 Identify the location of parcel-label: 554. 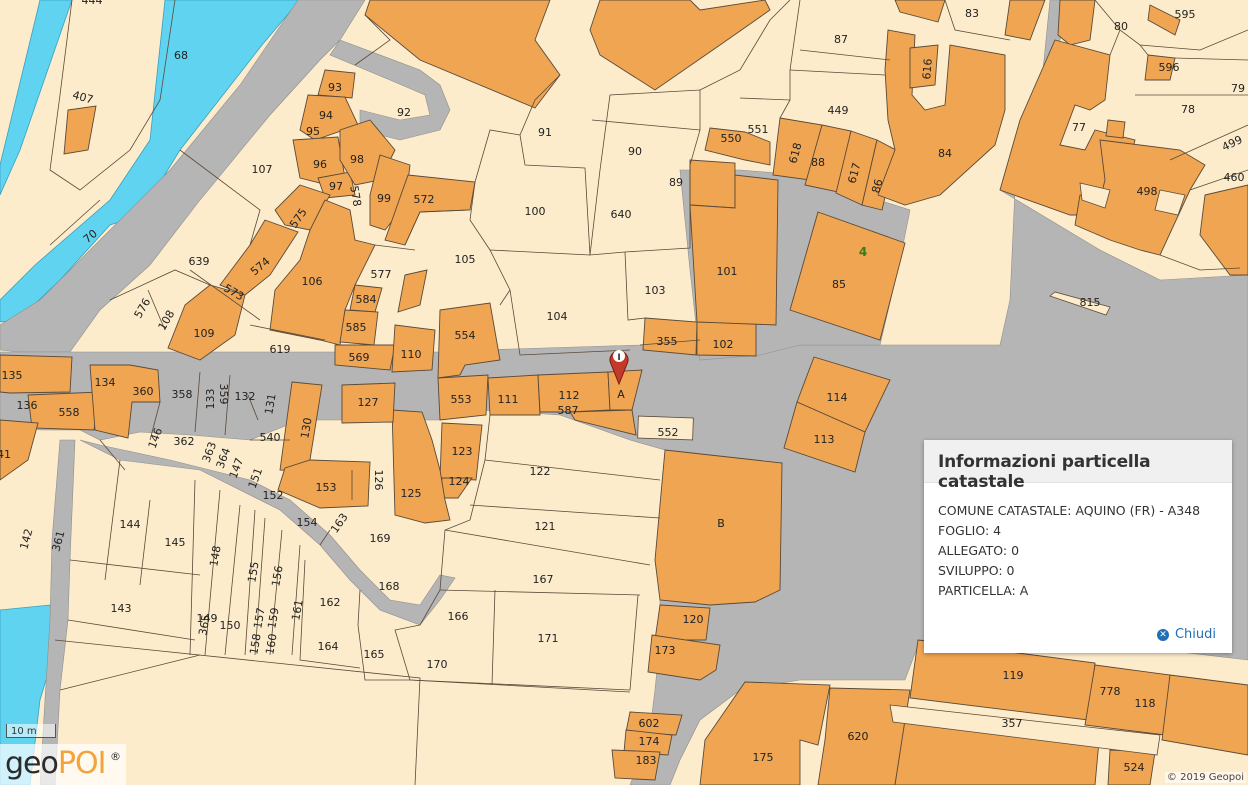
(465, 335).